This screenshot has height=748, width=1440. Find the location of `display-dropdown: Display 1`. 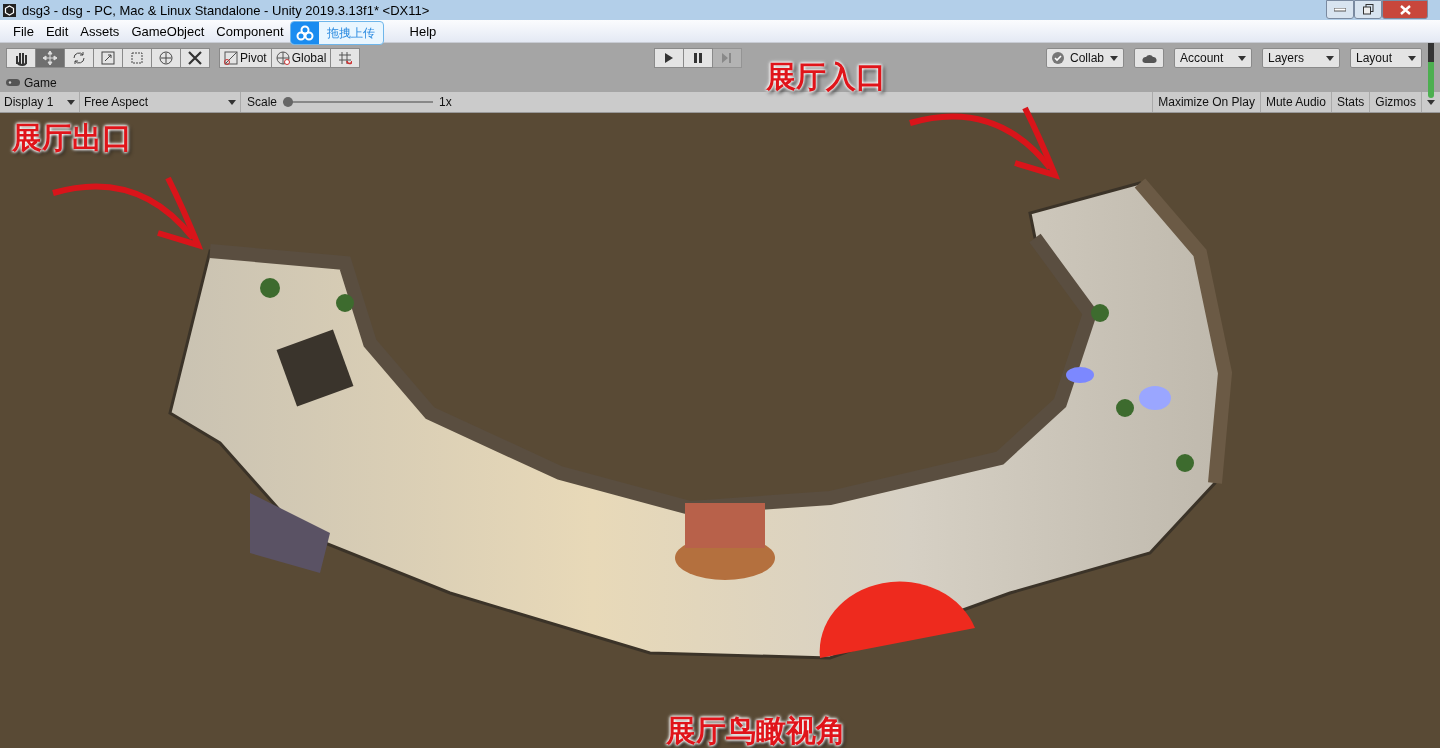

display-dropdown: Display 1 is located at coordinates (40, 102).